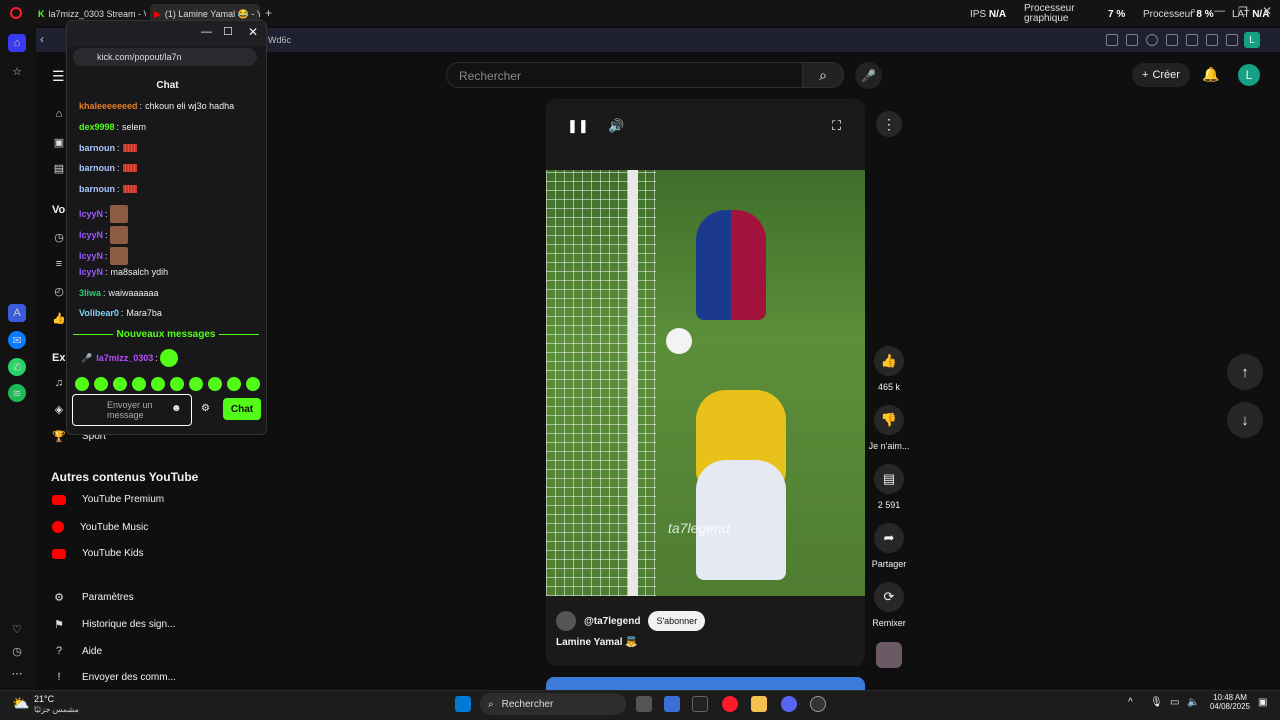 This screenshot has height=720, width=1280. What do you see at coordinates (97, 127) in the screenshot?
I see `chat-username: dex9998` at bounding box center [97, 127].